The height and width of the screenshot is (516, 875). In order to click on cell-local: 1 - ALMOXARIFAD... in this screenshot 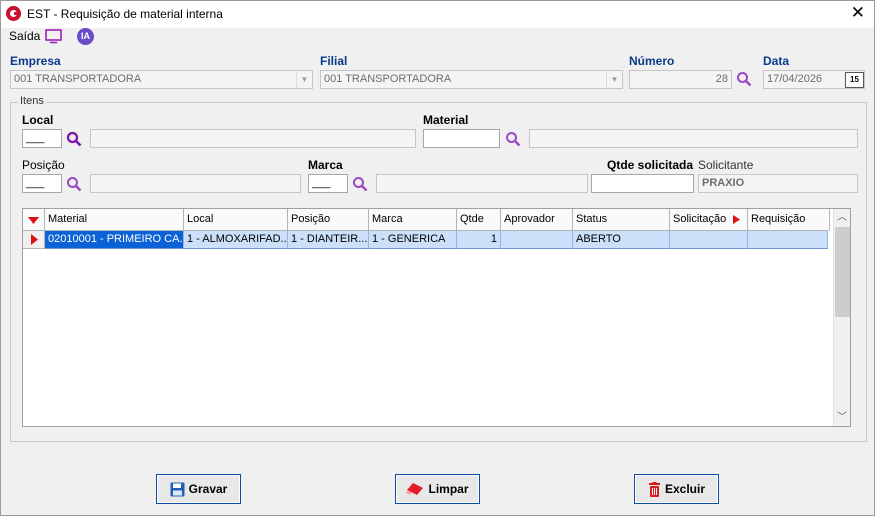, I will do `click(236, 240)`.